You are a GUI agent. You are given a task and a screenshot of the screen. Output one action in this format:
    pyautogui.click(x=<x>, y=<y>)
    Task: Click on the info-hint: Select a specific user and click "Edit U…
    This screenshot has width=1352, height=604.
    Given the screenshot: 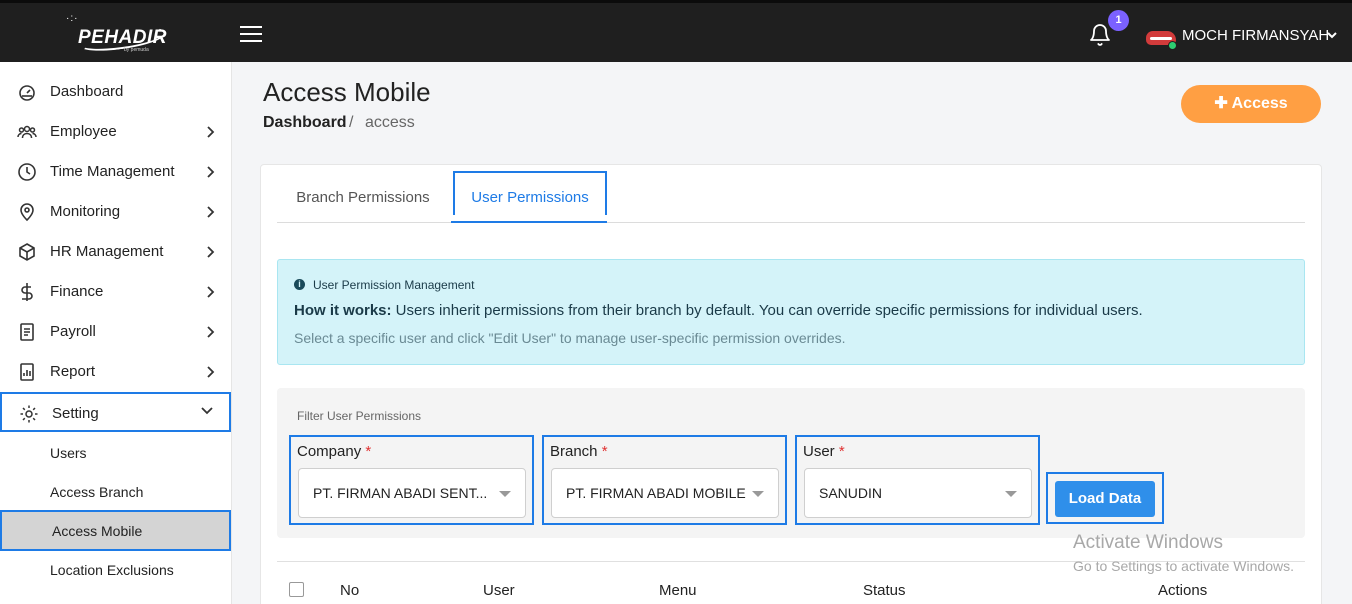 What is the action you would take?
    pyautogui.click(x=570, y=338)
    